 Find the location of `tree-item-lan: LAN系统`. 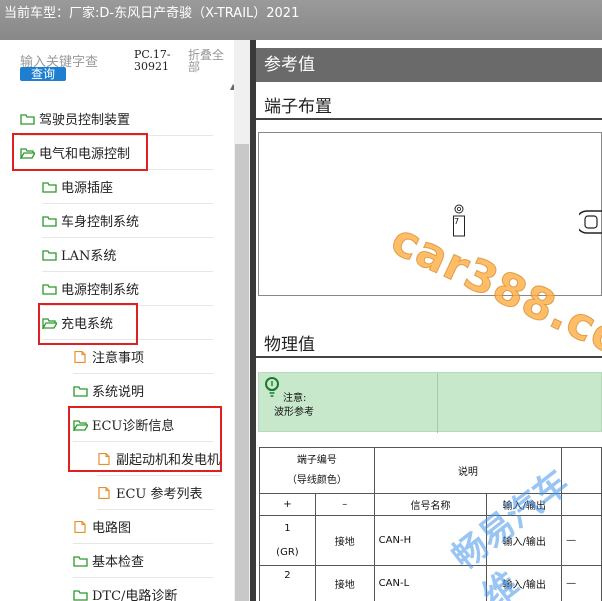

tree-item-lan: LAN系统 is located at coordinates (127, 255).